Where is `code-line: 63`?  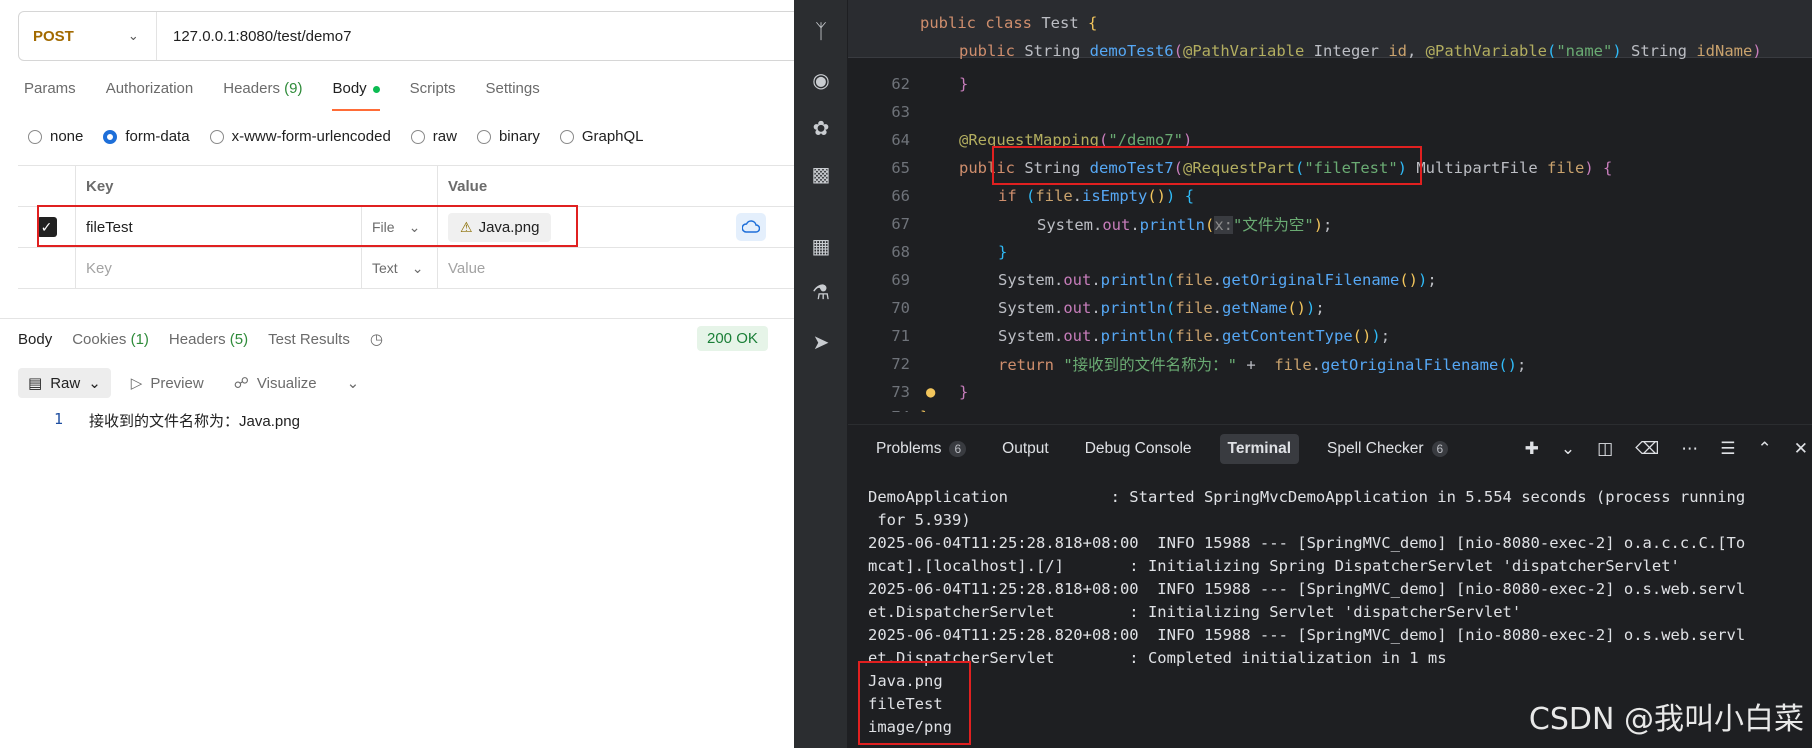
code-line: 63 is located at coordinates (1330, 111).